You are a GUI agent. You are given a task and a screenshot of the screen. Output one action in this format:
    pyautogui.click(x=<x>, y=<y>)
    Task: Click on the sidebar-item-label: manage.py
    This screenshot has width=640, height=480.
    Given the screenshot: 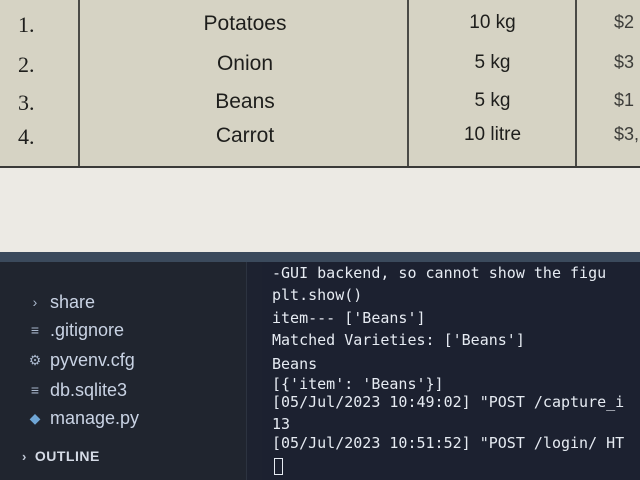 What is the action you would take?
    pyautogui.click(x=95, y=417)
    